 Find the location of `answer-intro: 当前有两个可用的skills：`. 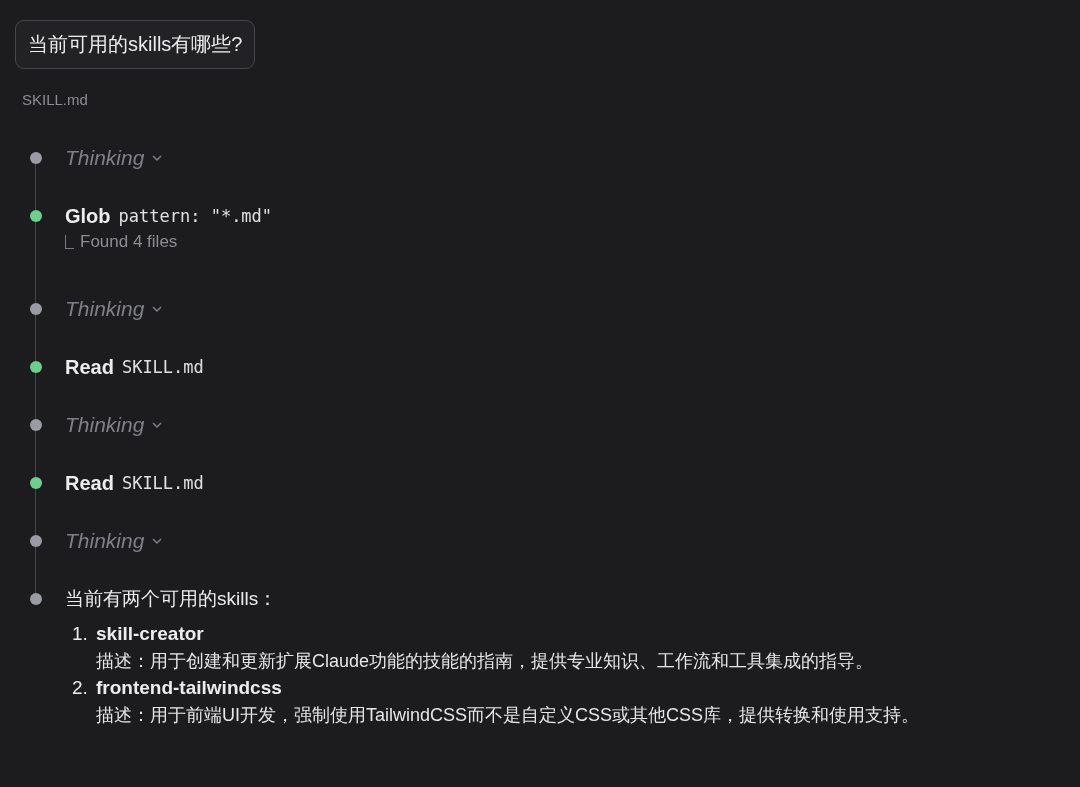

answer-intro: 当前有两个可用的skills： is located at coordinates (171, 599).